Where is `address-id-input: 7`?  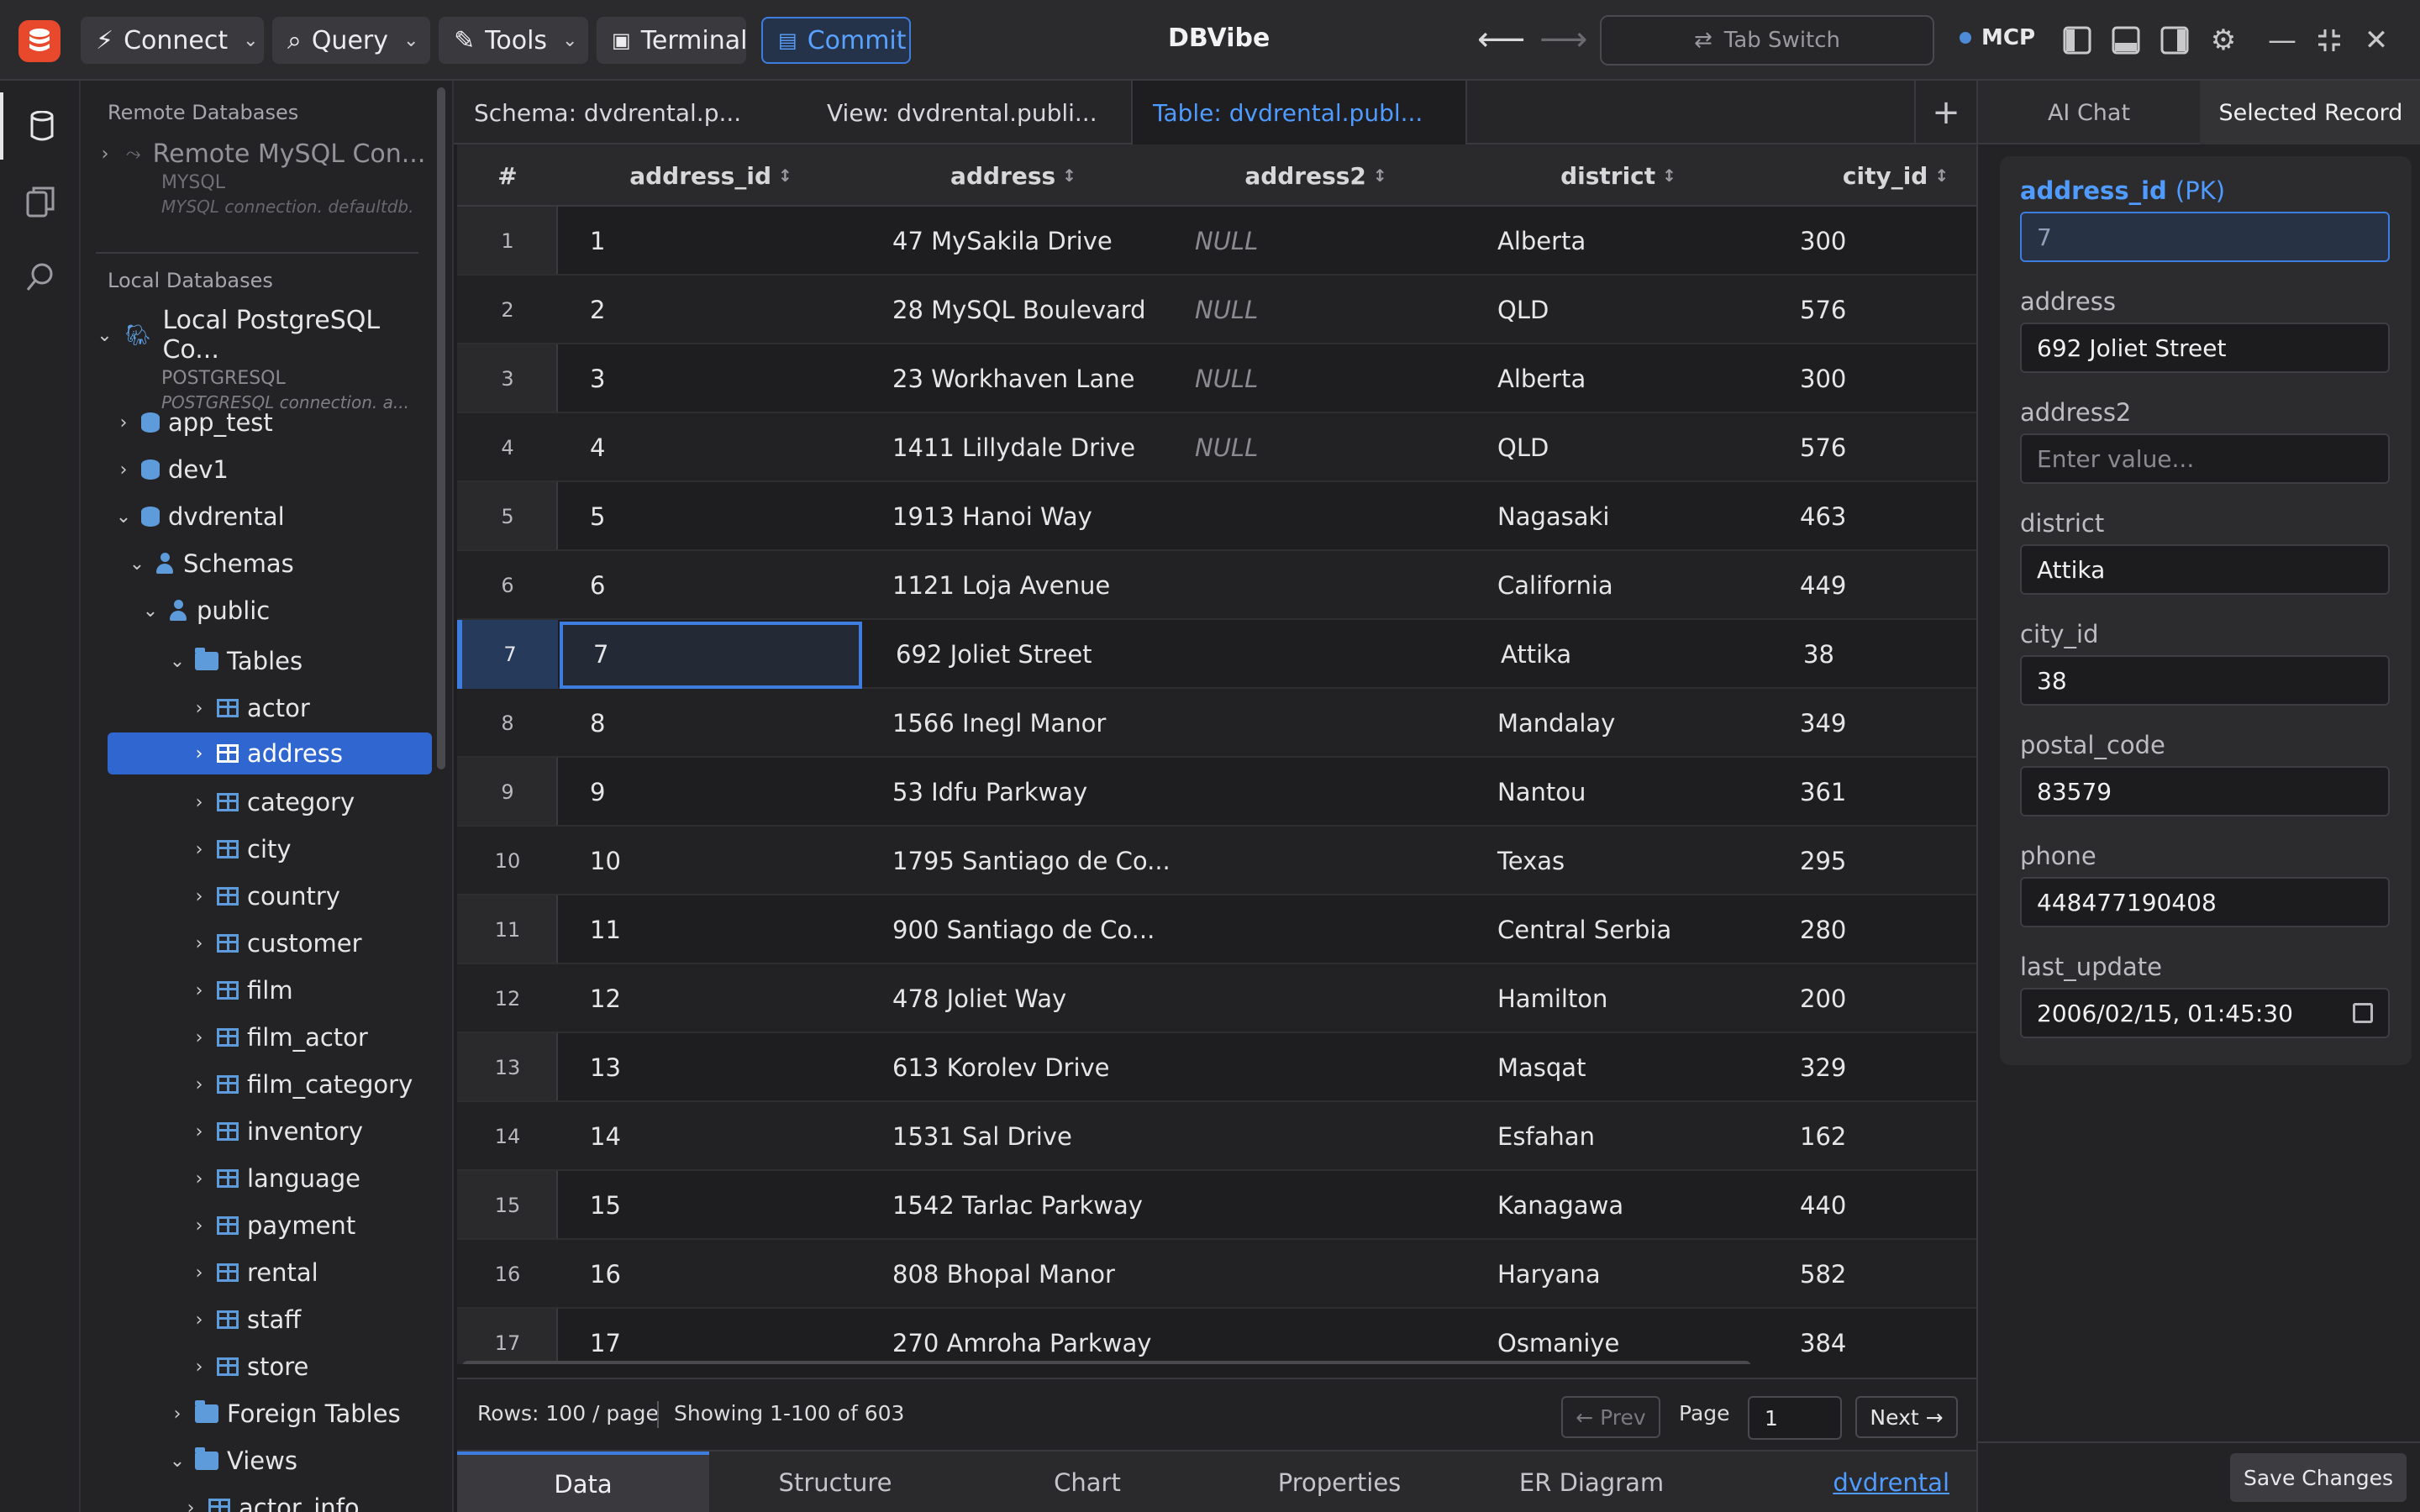 address-id-input: 7 is located at coordinates (2205, 237).